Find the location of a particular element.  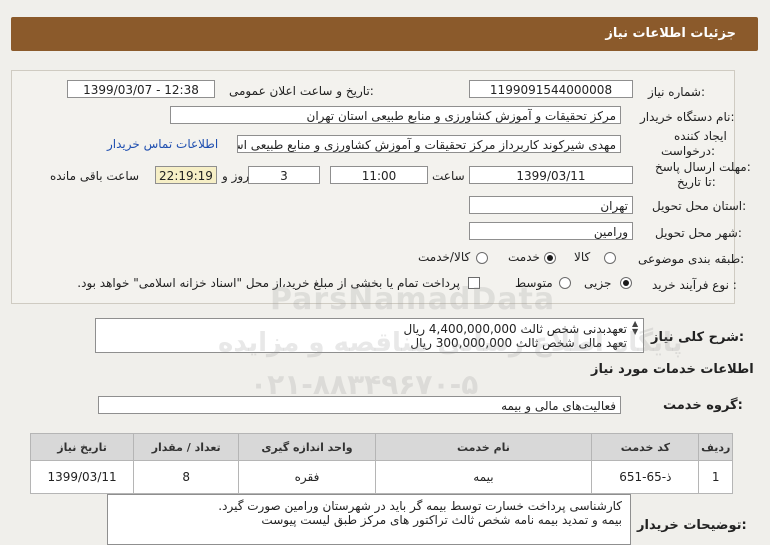

services-section-title: اطلاعات خدمات مورد نیاز is located at coordinates (672, 369).